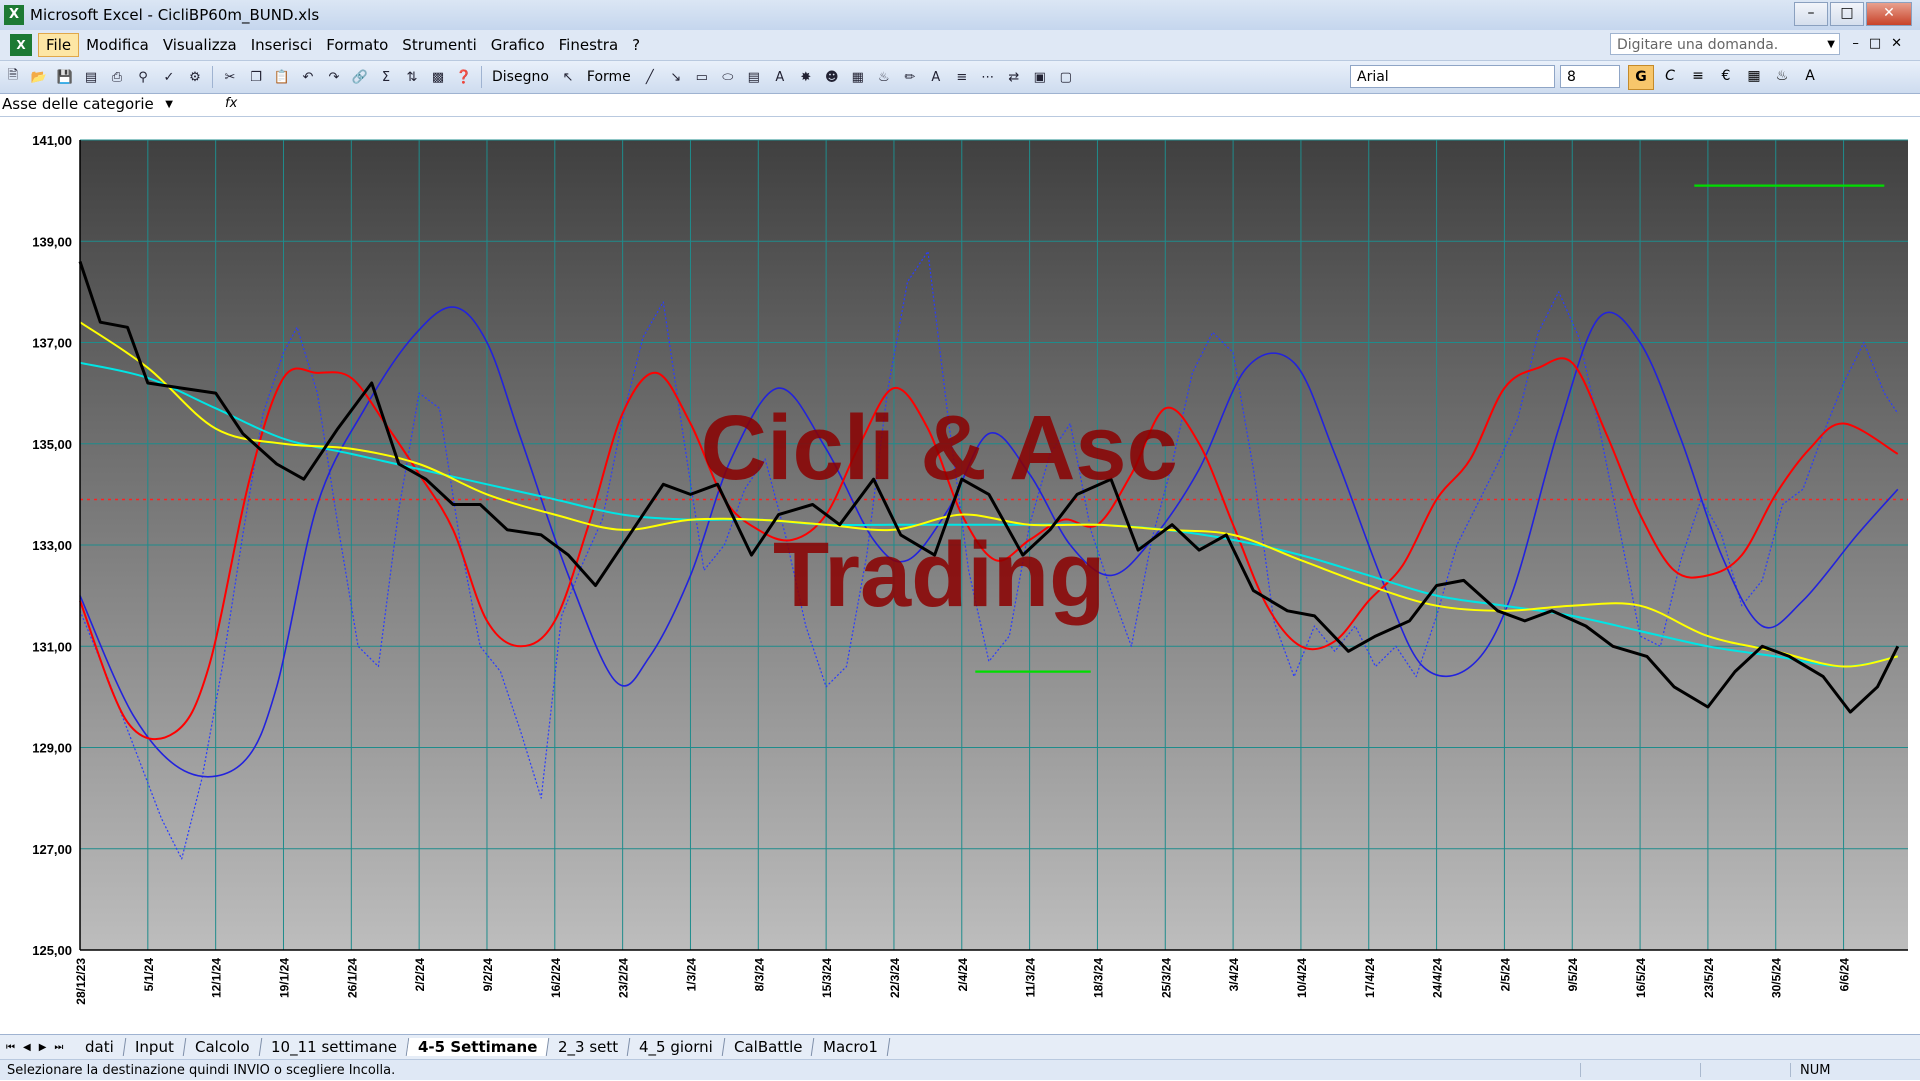  I want to click on x-tick-label: 2/5/24, so click(1505, 975).